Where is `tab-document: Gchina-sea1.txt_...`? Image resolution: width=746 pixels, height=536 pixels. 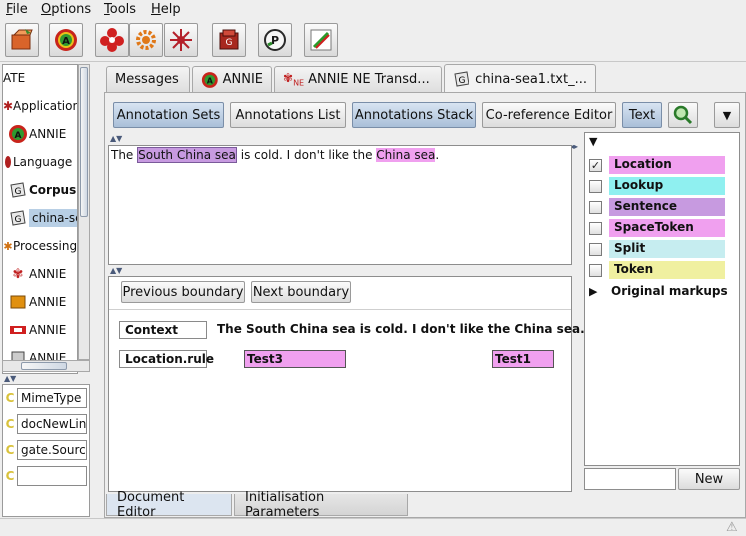 tab-document: Gchina-sea1.txt_... is located at coordinates (520, 78).